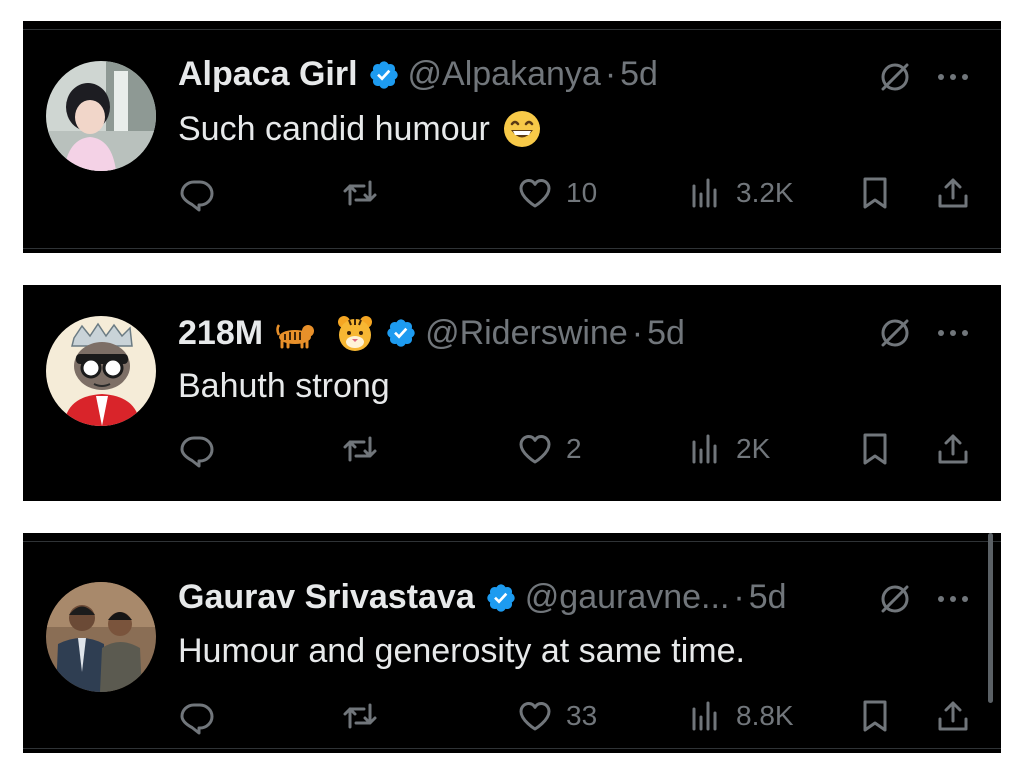 The height and width of the screenshot is (764, 1024). I want to click on tweet-header: Gaurav Srivastava @gauravne... · 5d, so click(482, 597).